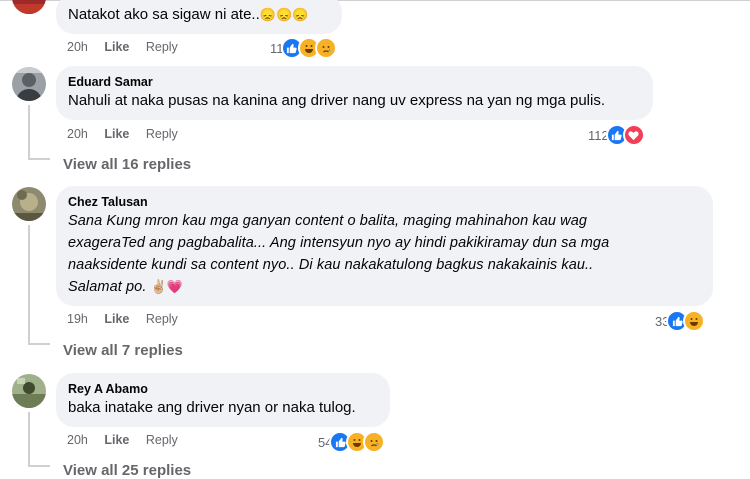 This screenshot has width=750, height=479. What do you see at coordinates (352, 442) in the screenshot?
I see `reactions-summary: 54` at bounding box center [352, 442].